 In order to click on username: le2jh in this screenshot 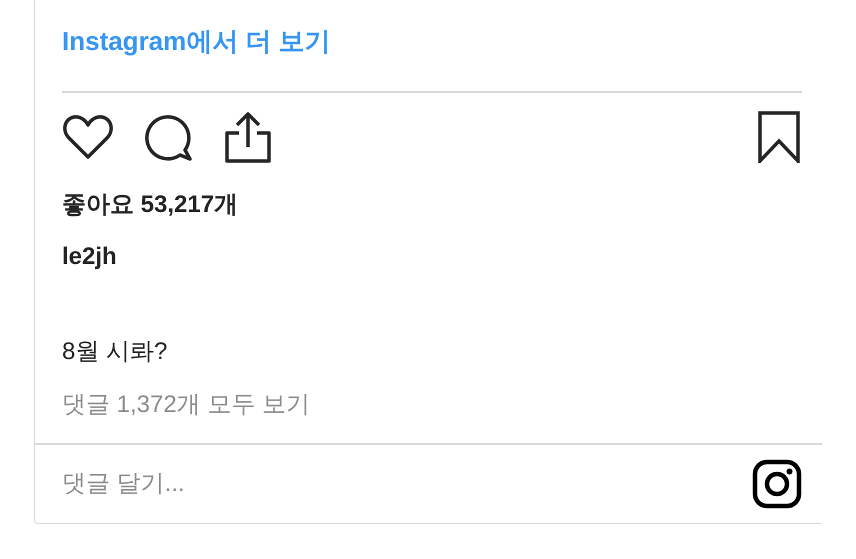, I will do `click(89, 257)`.